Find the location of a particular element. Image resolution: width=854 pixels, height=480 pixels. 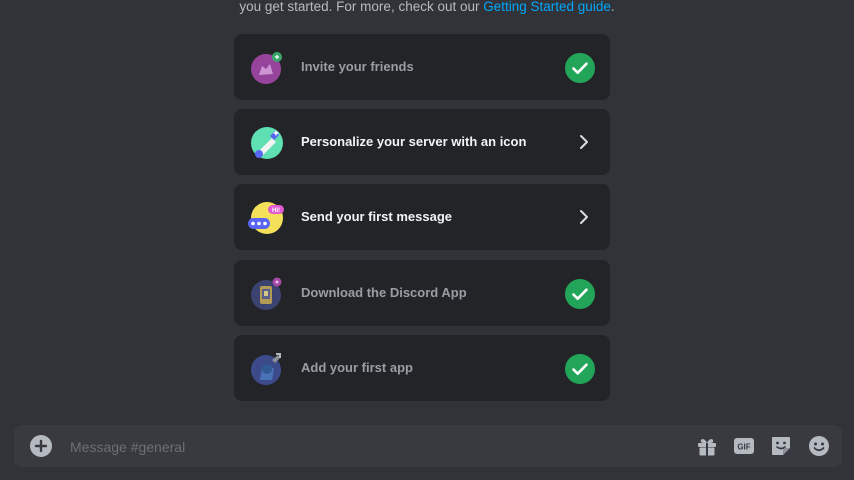

gif-button: GIF is located at coordinates (744, 446).